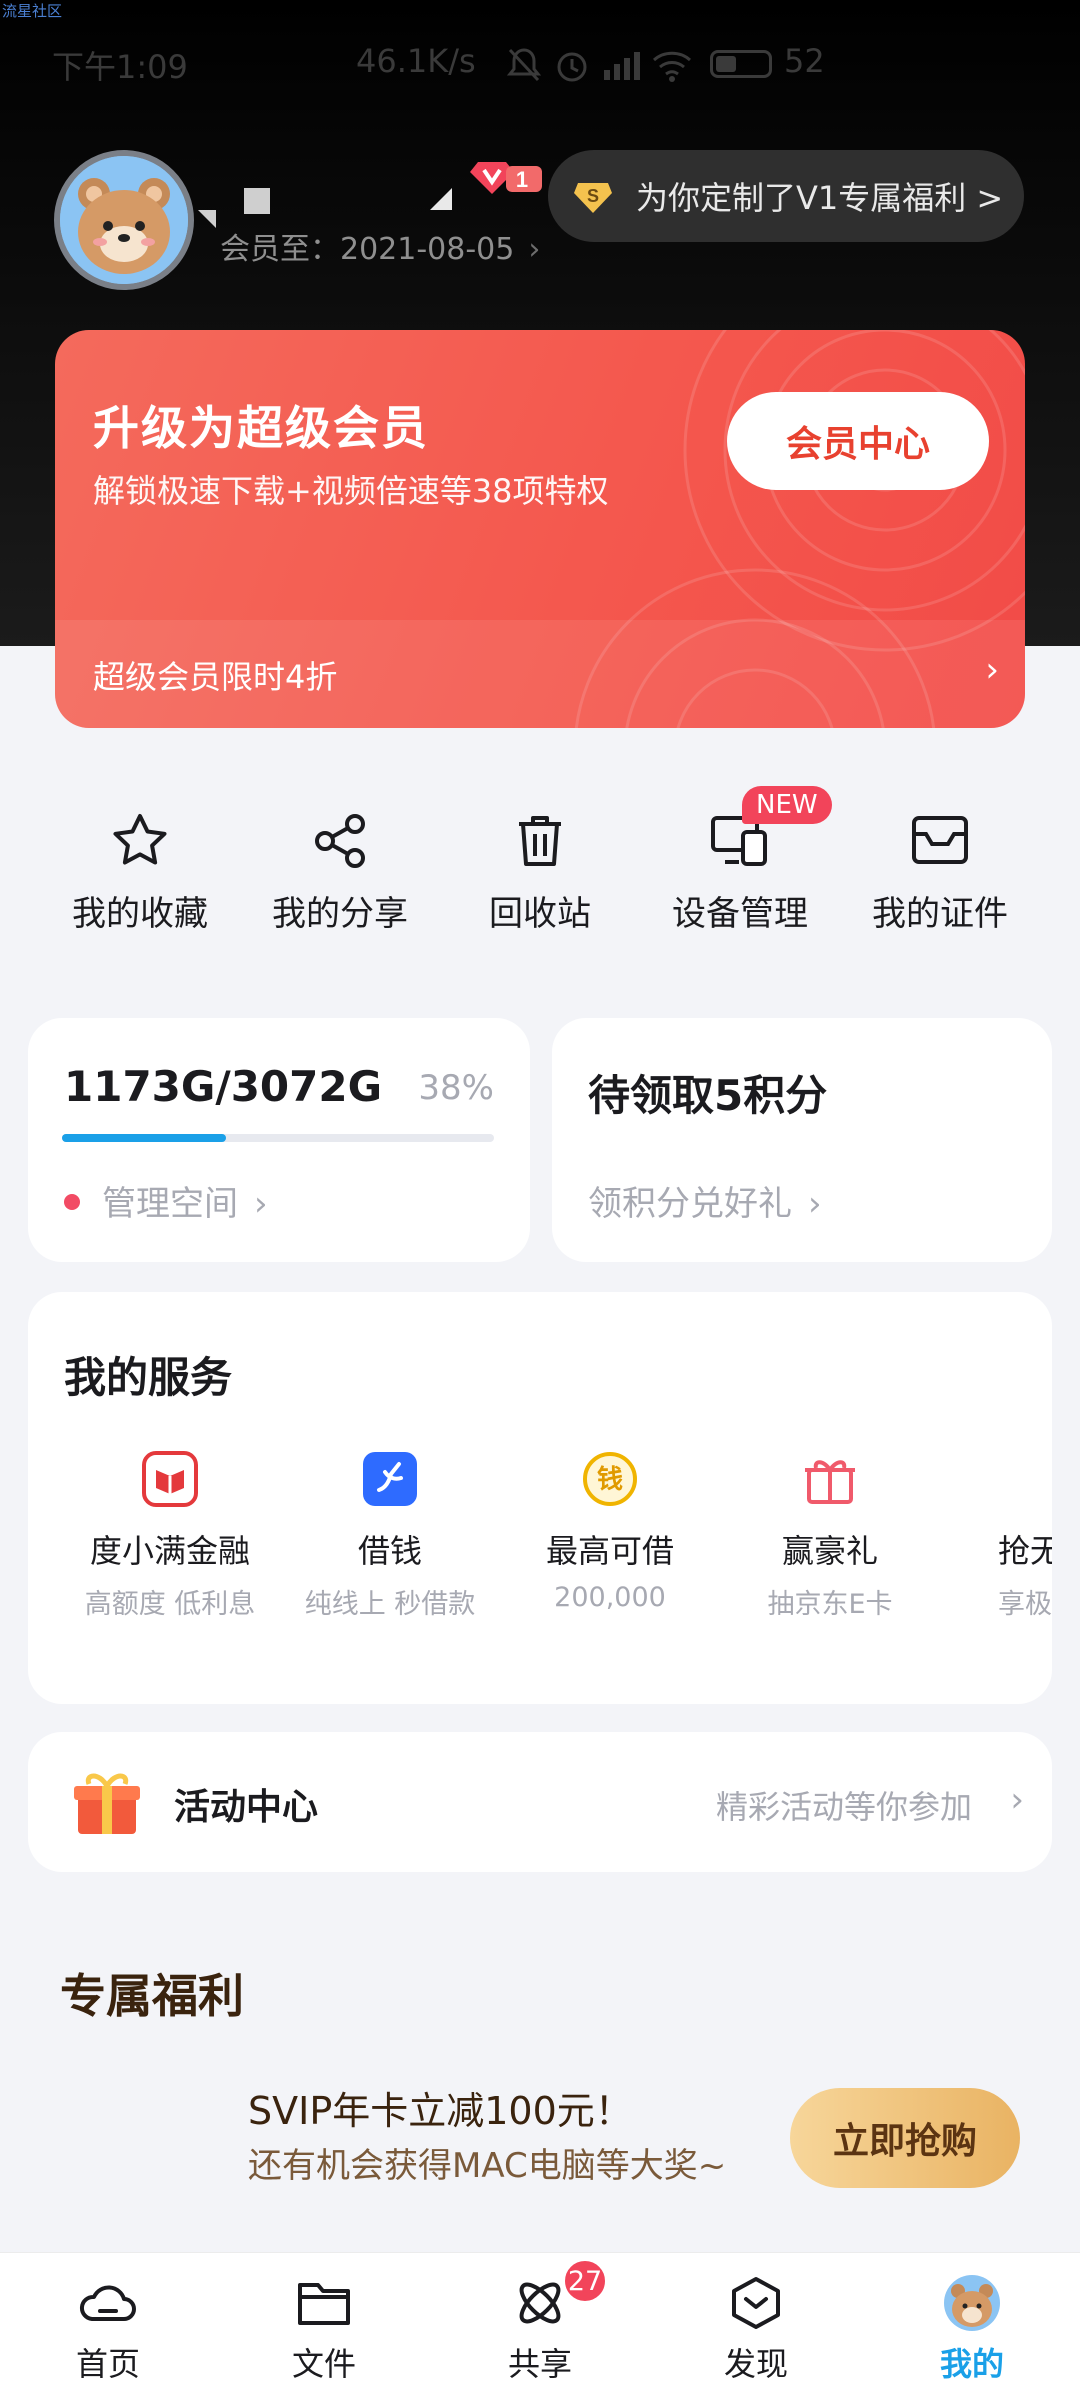  What do you see at coordinates (170, 1479) in the screenshot?
I see `duxiaoman-logo-icon` at bounding box center [170, 1479].